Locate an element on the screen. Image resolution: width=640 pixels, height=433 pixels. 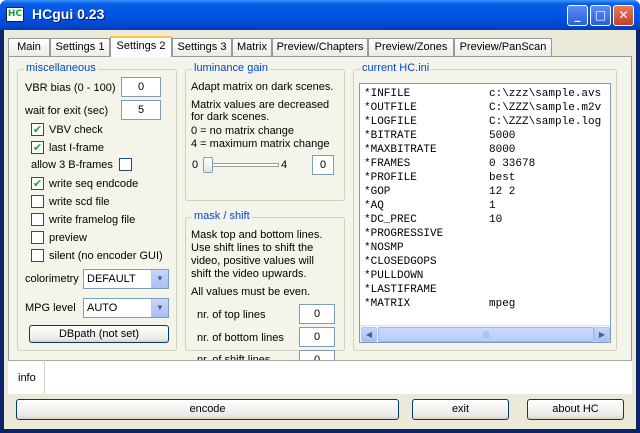
top-lines-input: 0 is located at coordinates (317, 314).